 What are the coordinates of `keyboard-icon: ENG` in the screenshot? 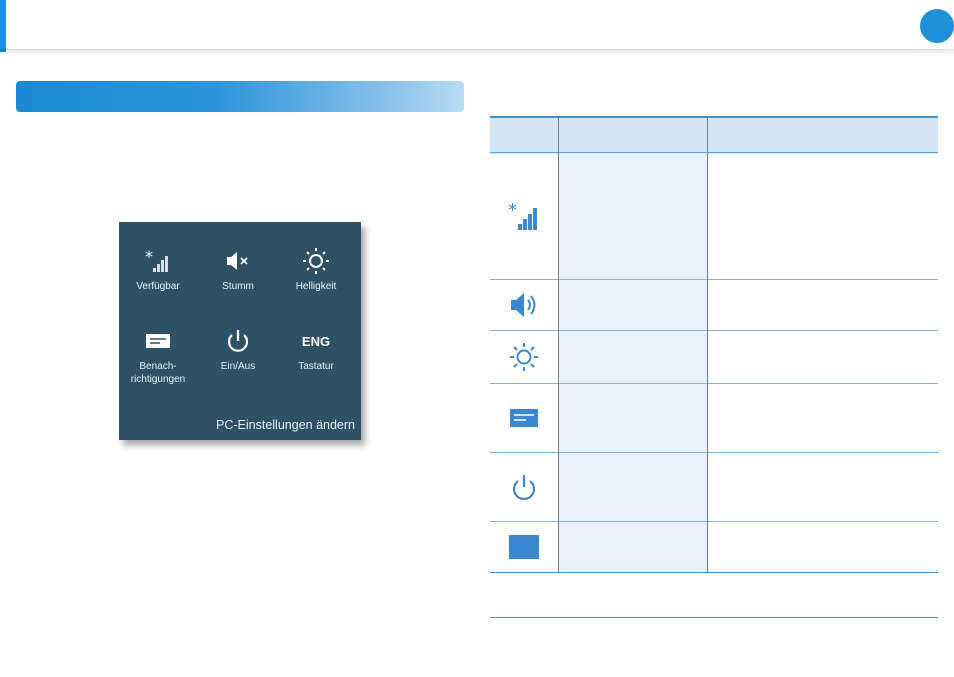 It's located at (316, 341).